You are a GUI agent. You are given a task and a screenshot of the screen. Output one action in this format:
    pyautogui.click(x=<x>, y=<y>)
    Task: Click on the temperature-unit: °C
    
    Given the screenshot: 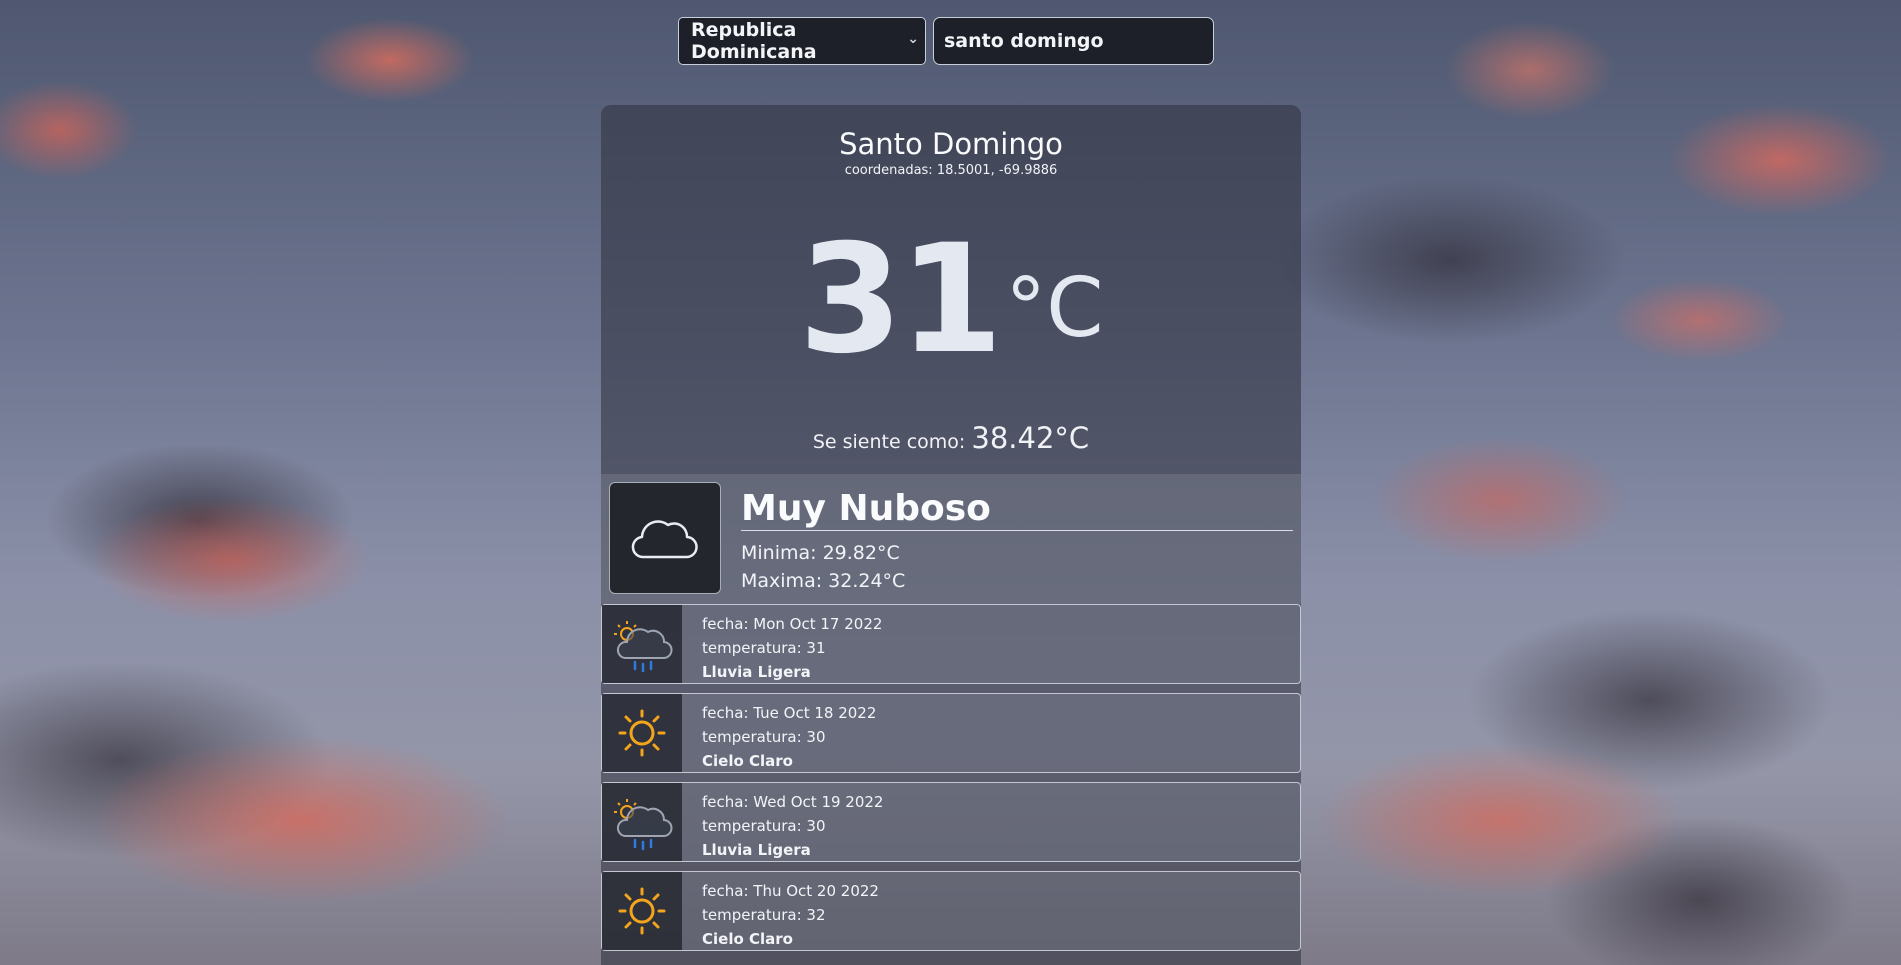 What is the action you would take?
    pyautogui.click(x=1054, y=308)
    